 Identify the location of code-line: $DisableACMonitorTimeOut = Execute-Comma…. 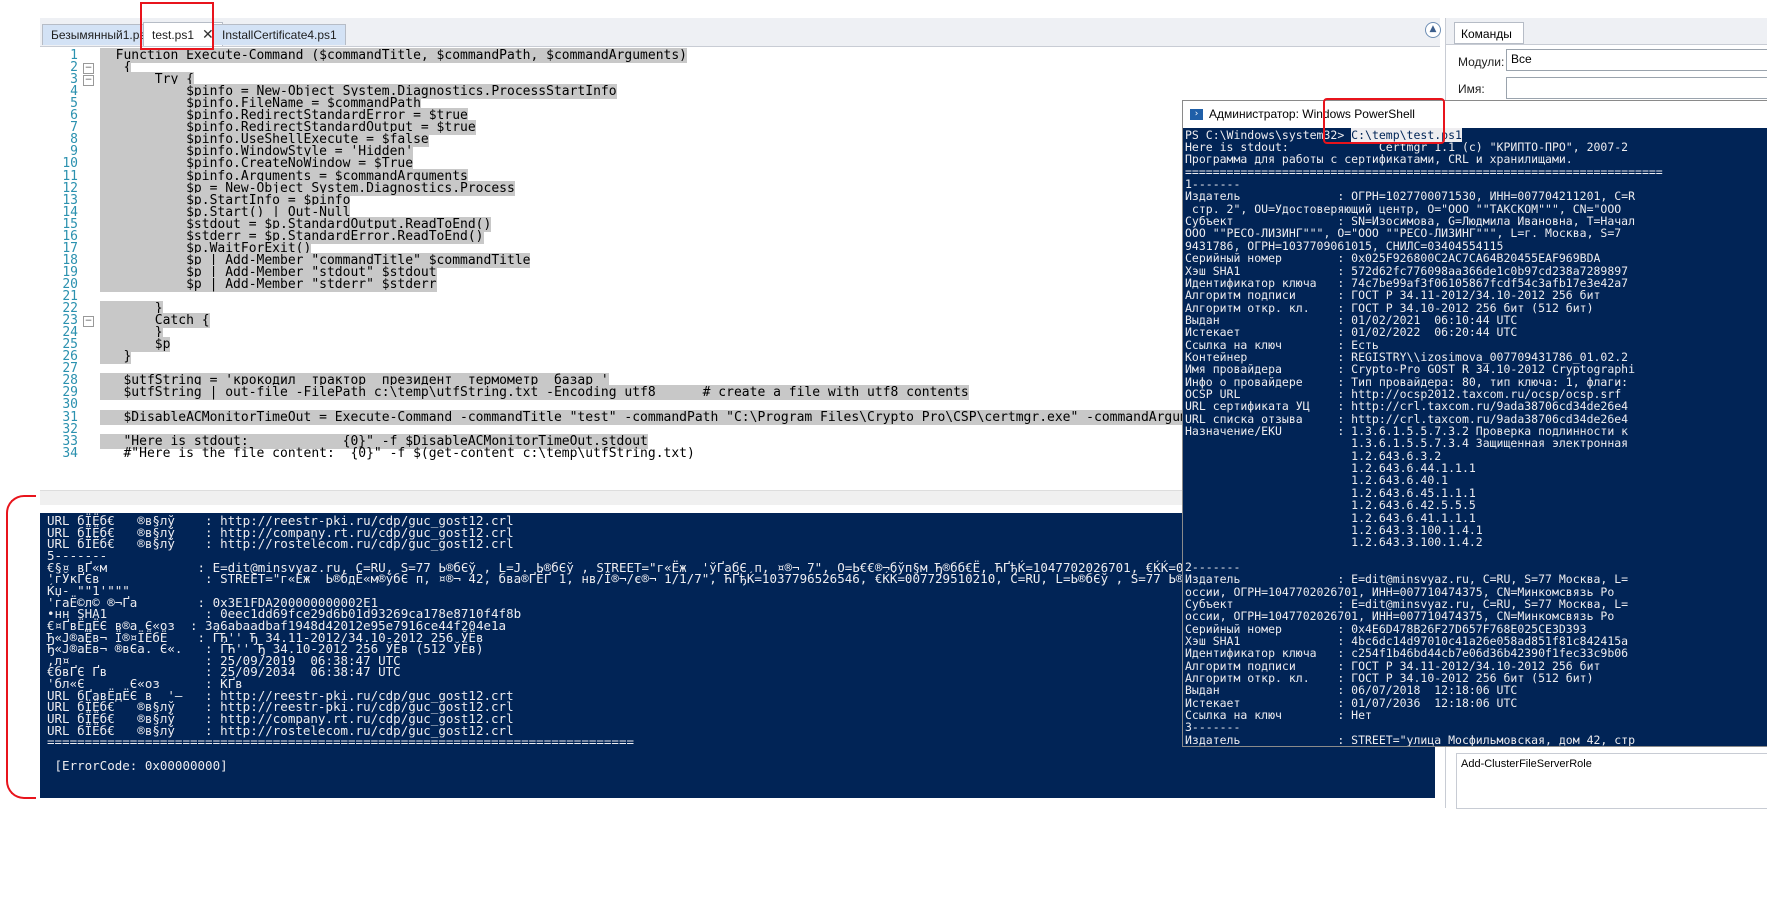
(734, 417).